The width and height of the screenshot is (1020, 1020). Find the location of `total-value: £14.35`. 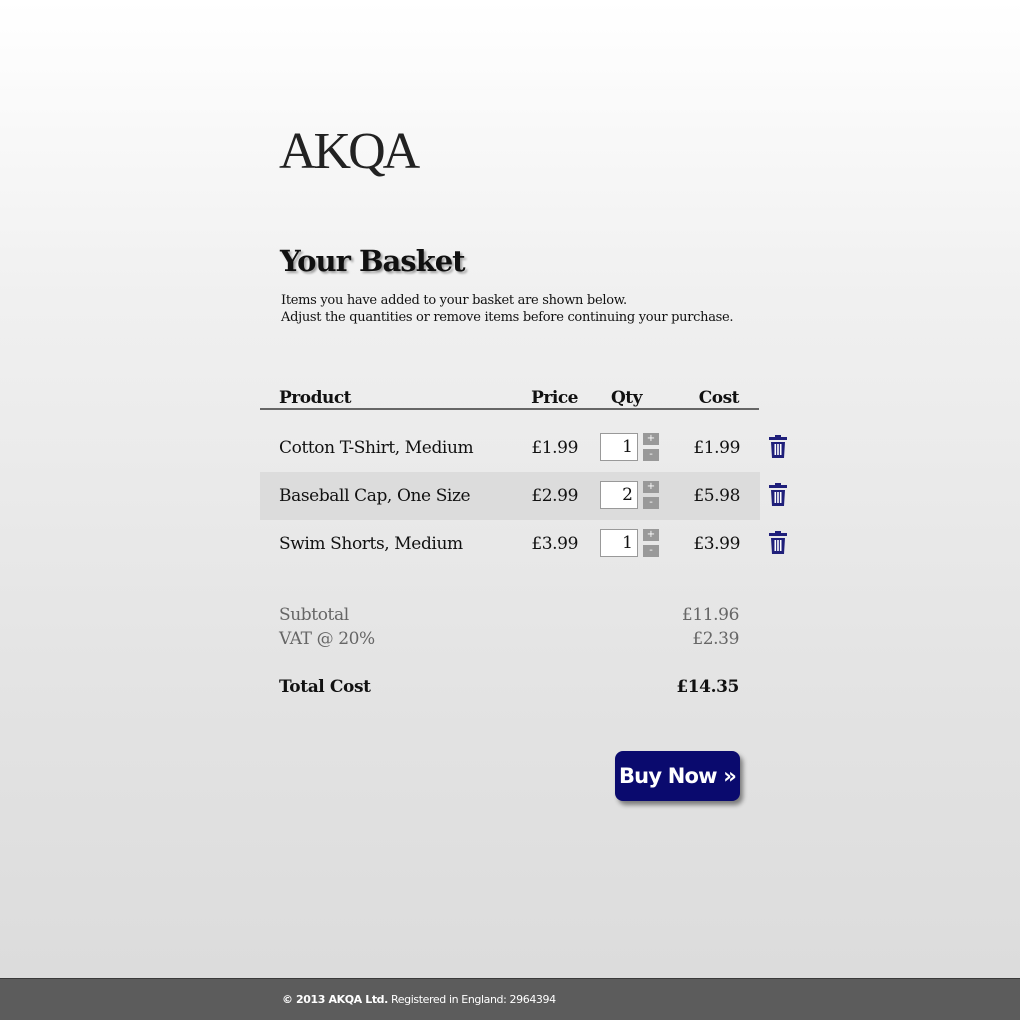

total-value: £14.35 is located at coordinates (707, 687).